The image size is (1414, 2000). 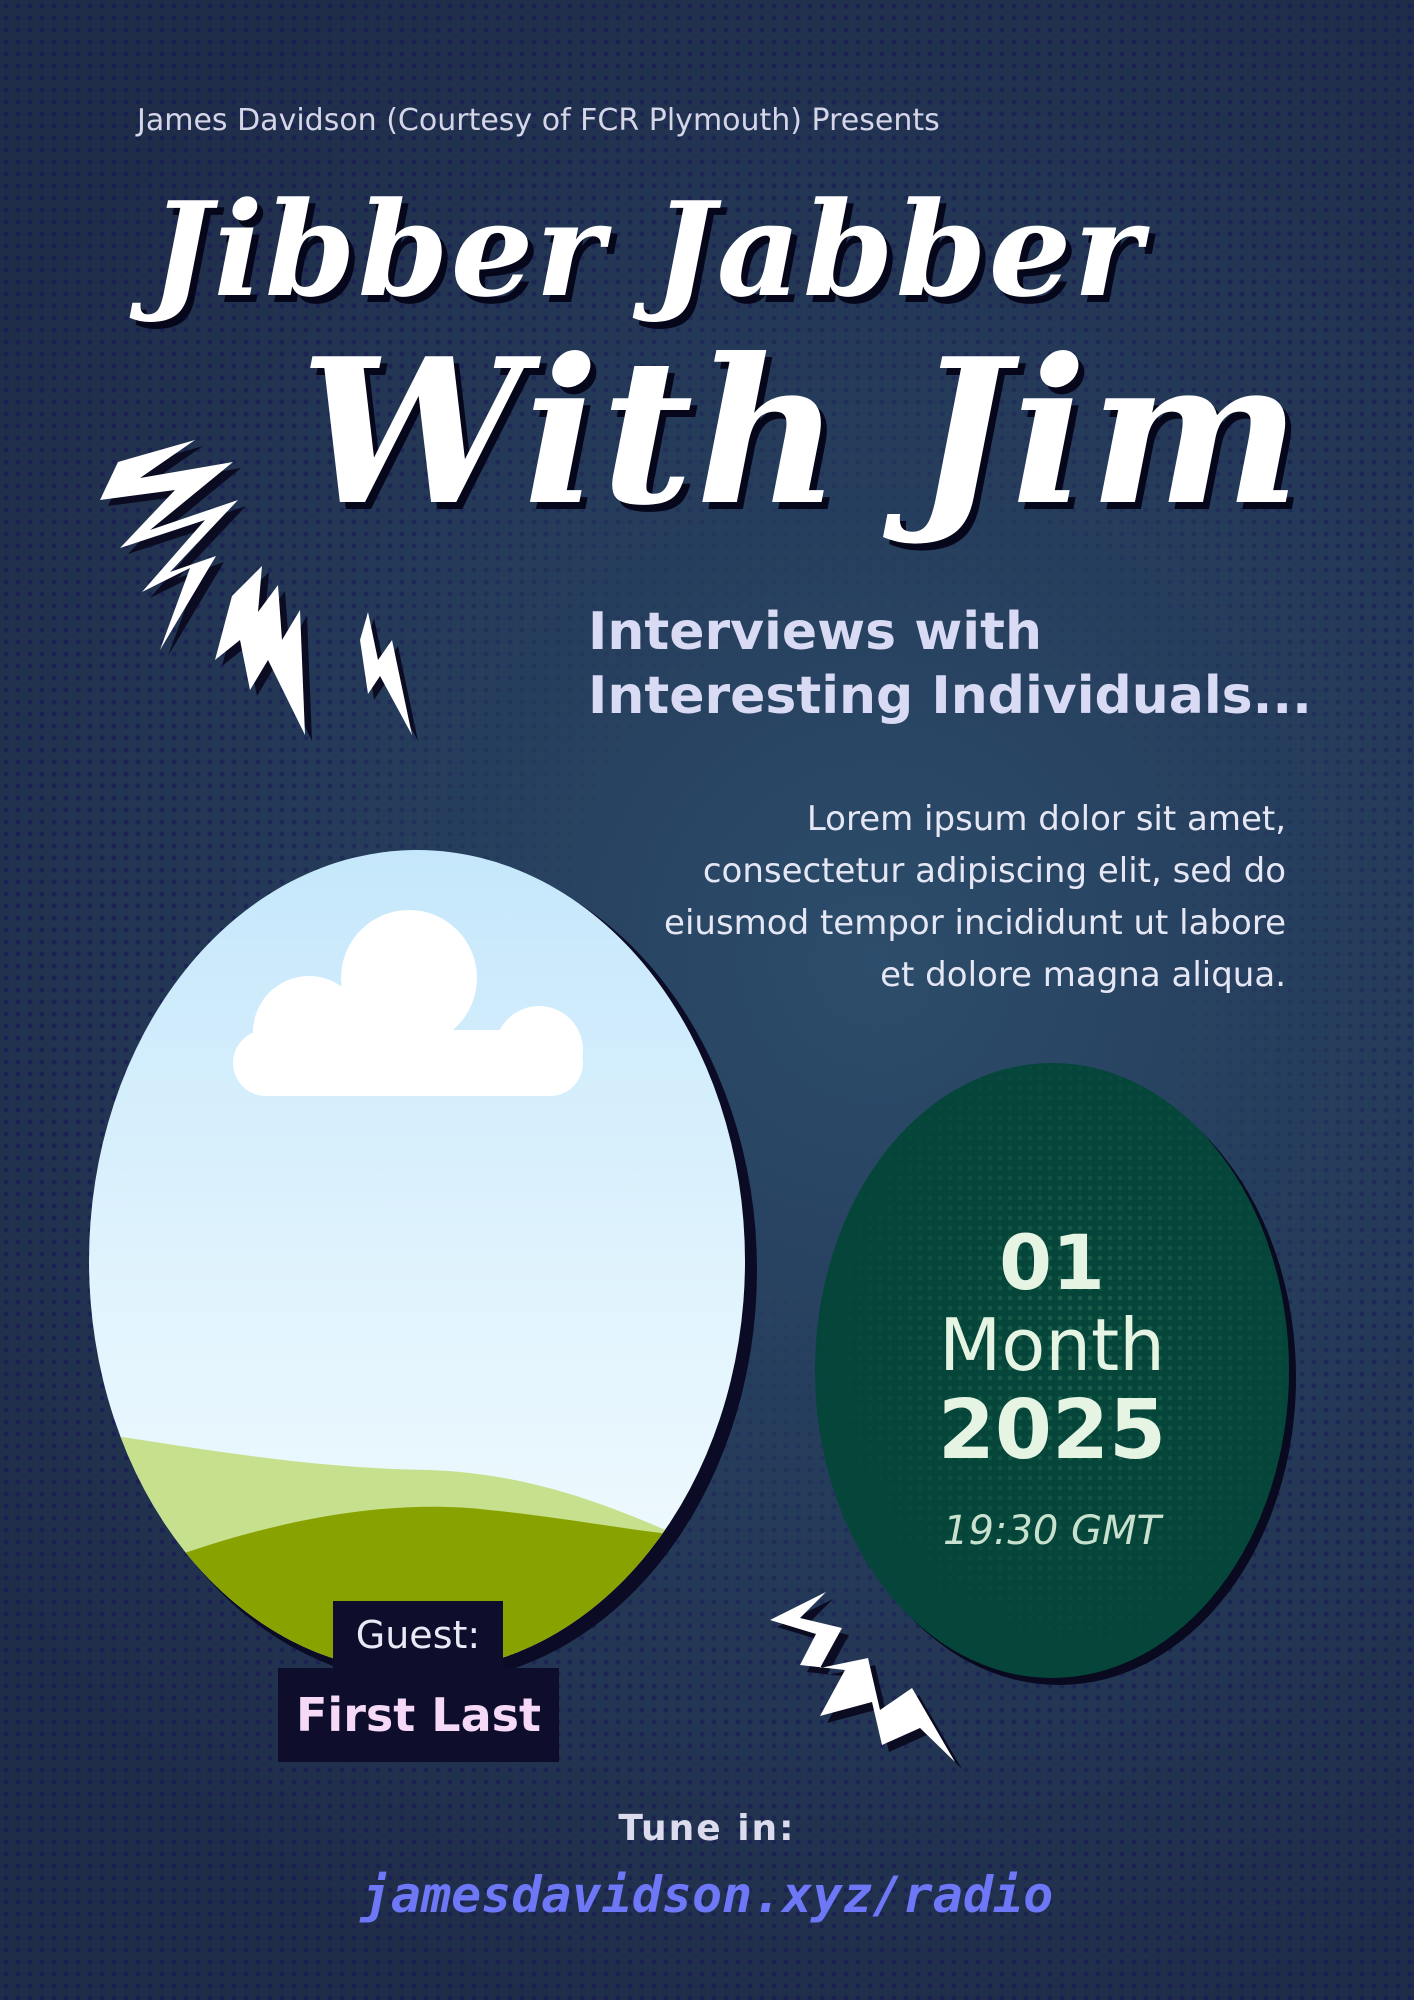 What do you see at coordinates (1052, 1345) in the screenshot?
I see `date-month: Month` at bounding box center [1052, 1345].